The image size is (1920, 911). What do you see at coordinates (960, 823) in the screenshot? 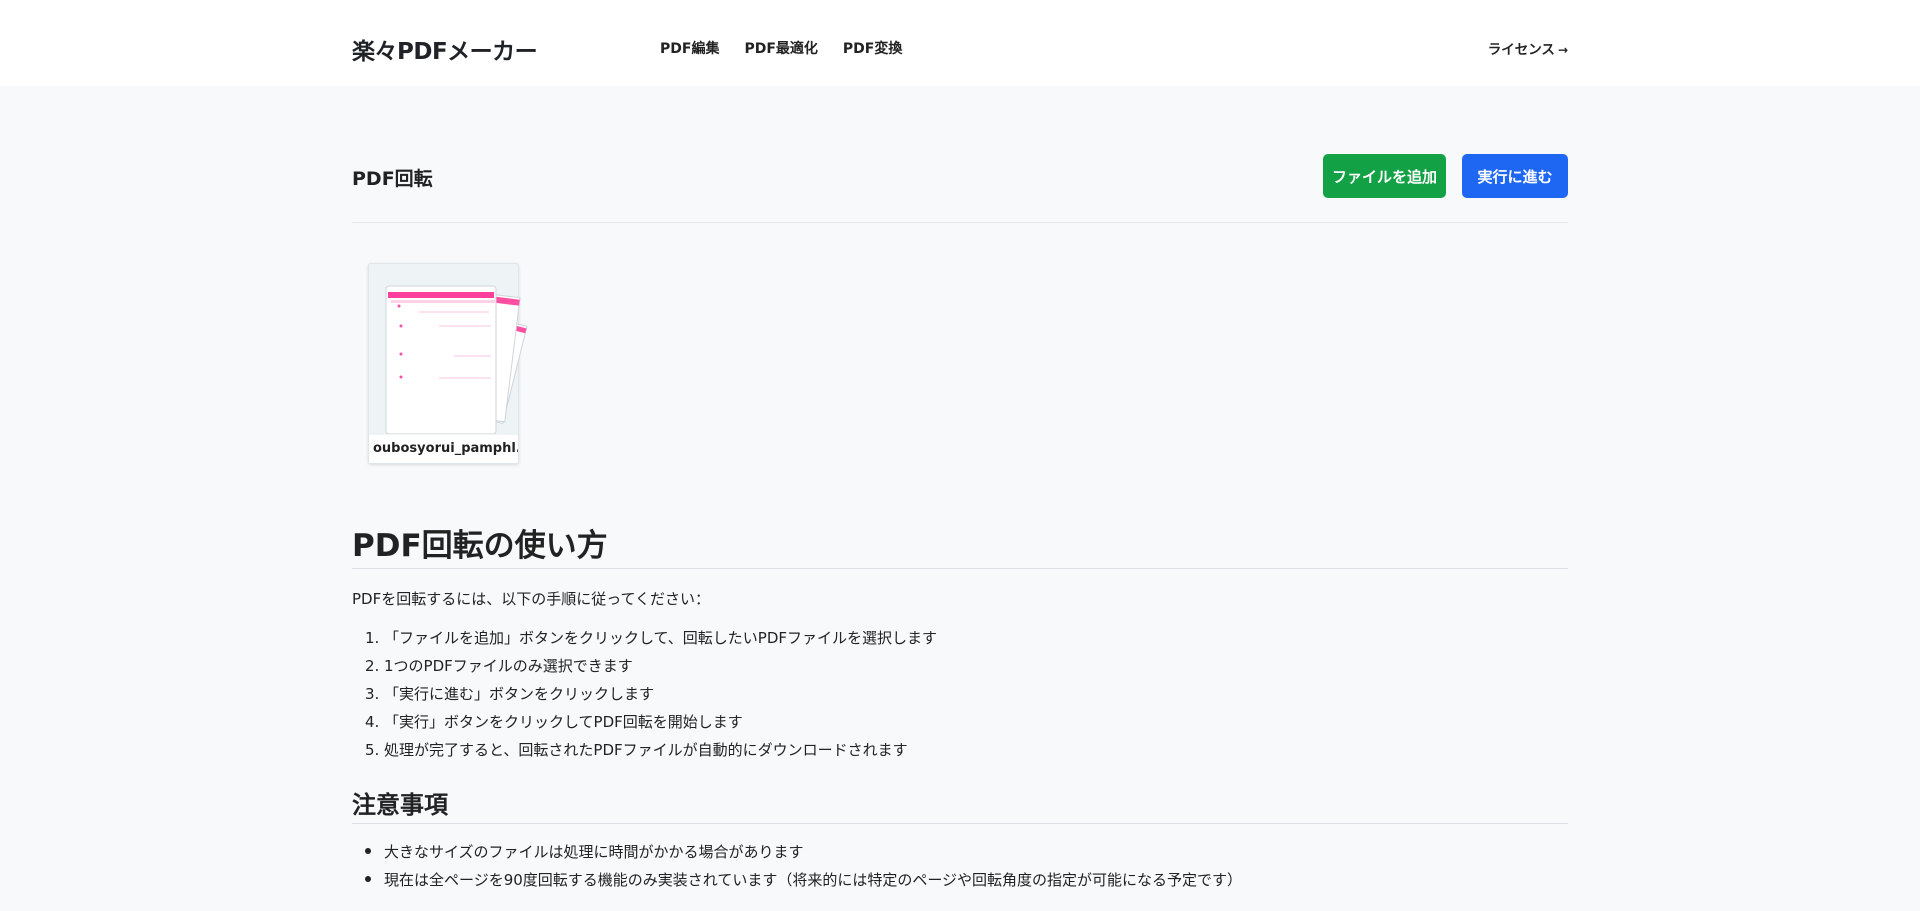
I see `notes-divider` at bounding box center [960, 823].